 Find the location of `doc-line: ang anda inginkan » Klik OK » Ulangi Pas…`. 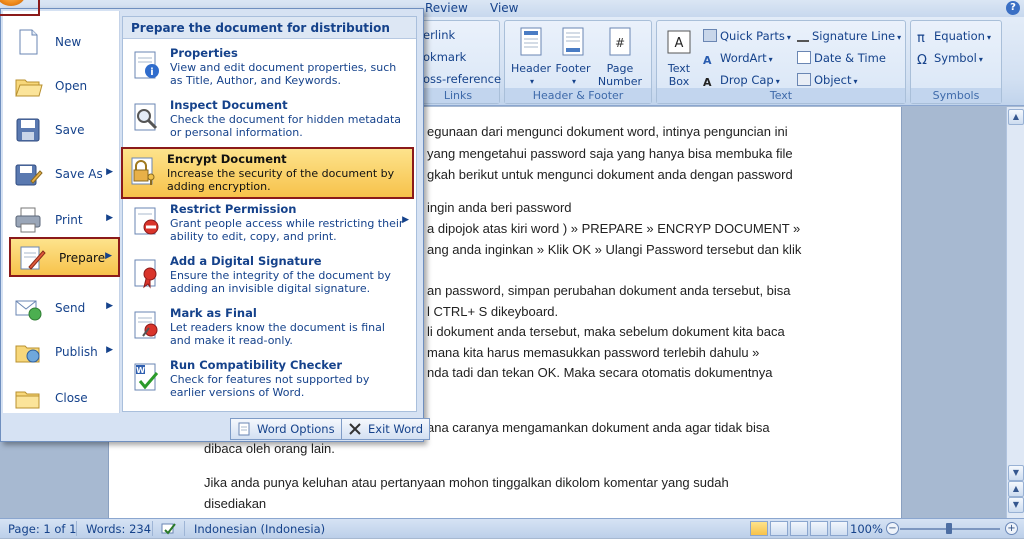

doc-line: ang anda inginkan » Klik OK » Ulangi Pas… is located at coordinates (614, 249).